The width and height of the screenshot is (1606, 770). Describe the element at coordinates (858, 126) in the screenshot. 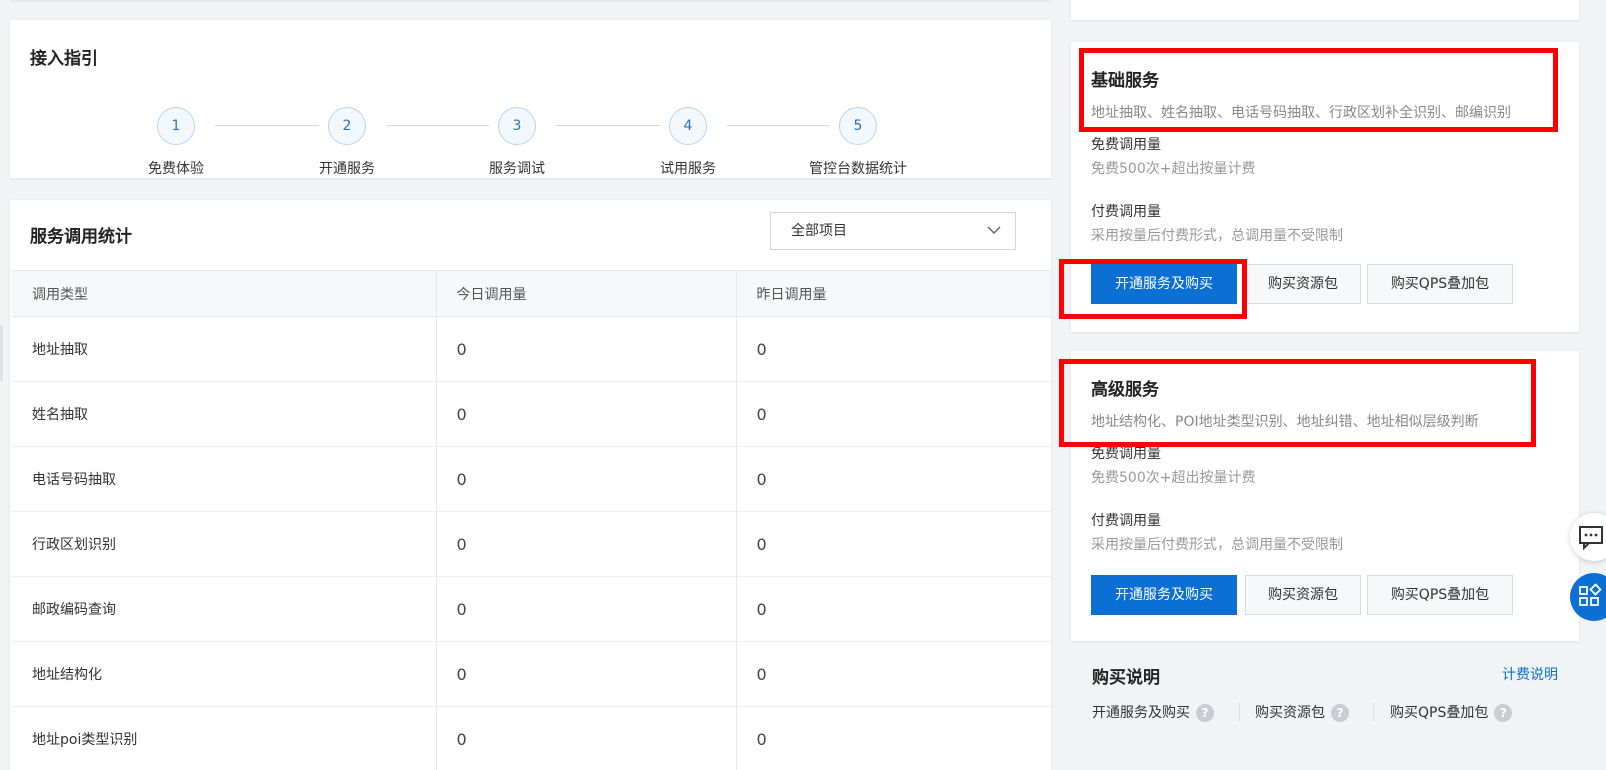

I see `step-number: 5` at that location.